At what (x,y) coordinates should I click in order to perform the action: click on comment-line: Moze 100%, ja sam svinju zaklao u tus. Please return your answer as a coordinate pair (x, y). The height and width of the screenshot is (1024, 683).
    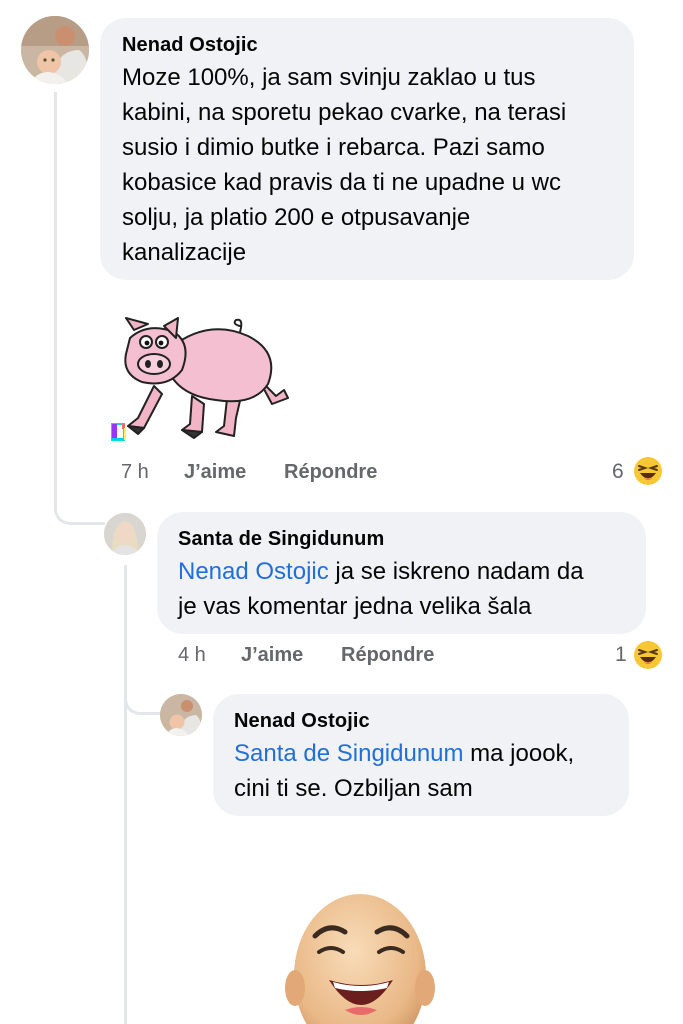
    Looking at the image, I should click on (329, 77).